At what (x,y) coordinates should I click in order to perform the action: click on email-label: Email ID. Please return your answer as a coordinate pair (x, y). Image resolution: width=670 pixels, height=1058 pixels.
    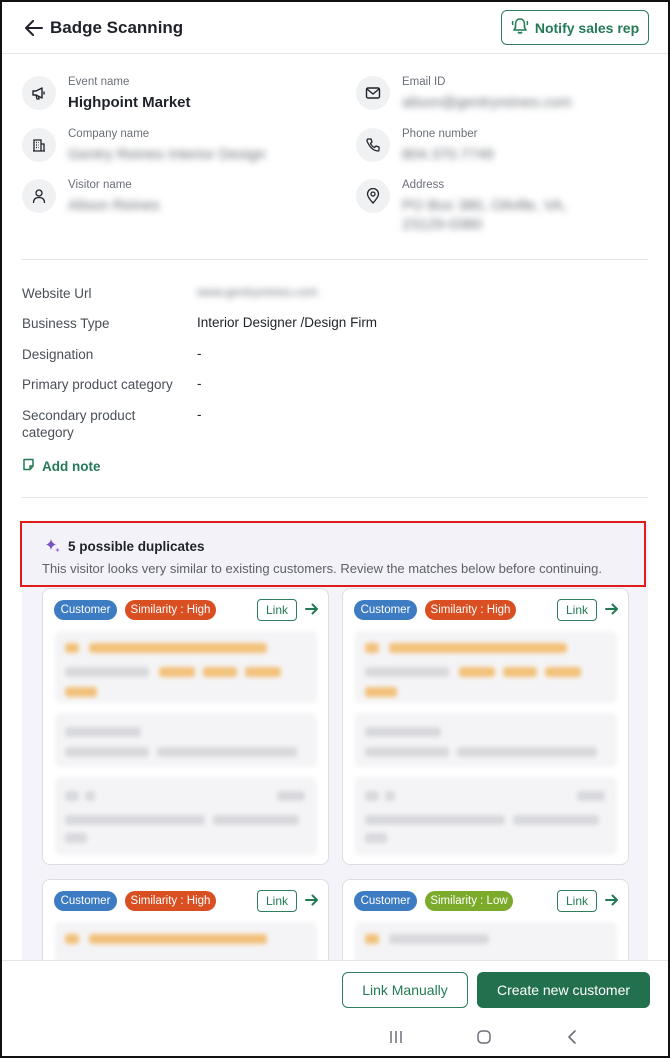
    Looking at the image, I should click on (424, 82).